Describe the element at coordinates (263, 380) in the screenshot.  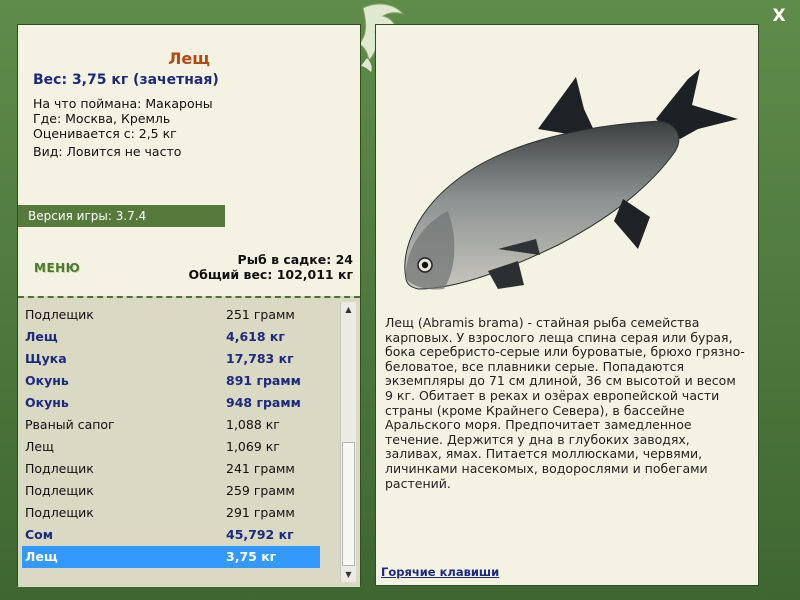
I see `list-item-weight: 891 грамм` at that location.